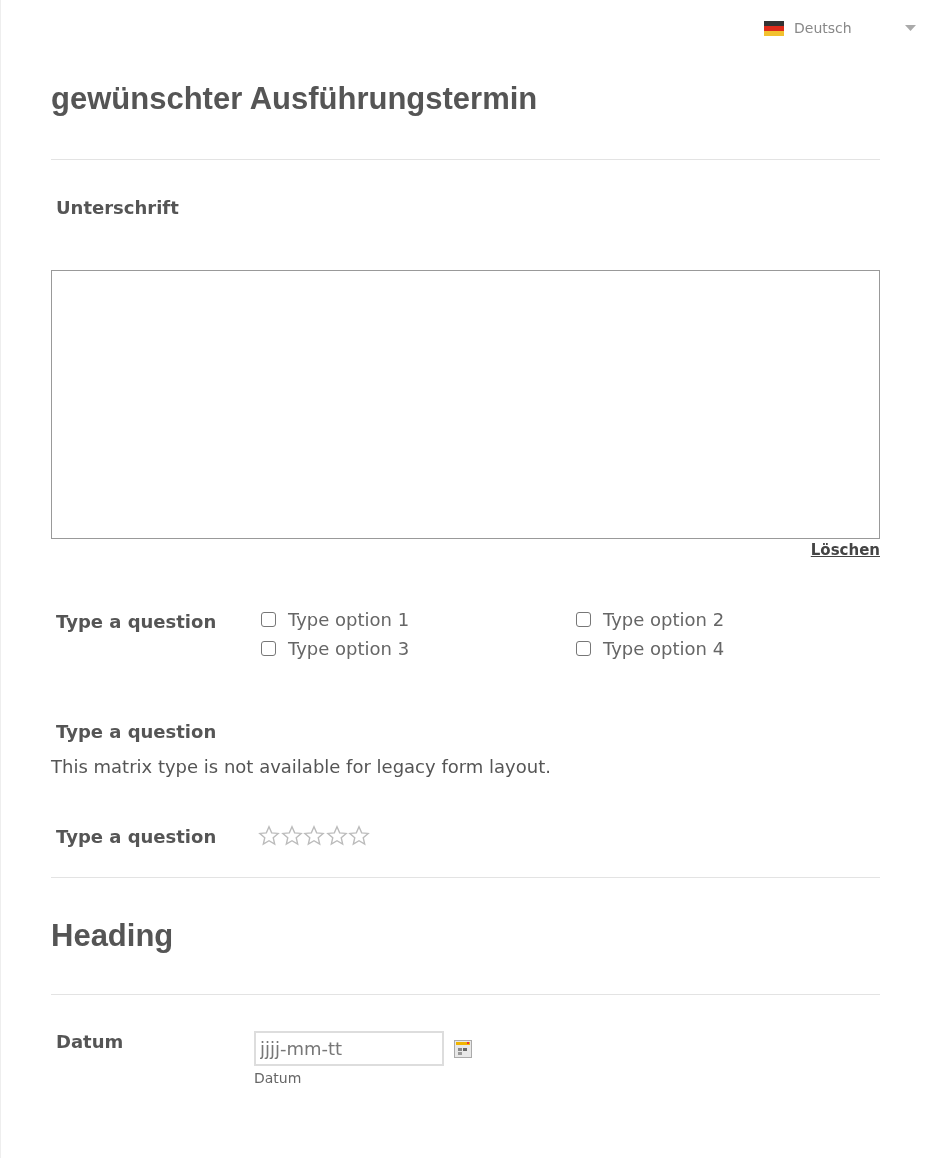  Describe the element at coordinates (664, 619) in the screenshot. I see `option-label: Type option 2` at that location.